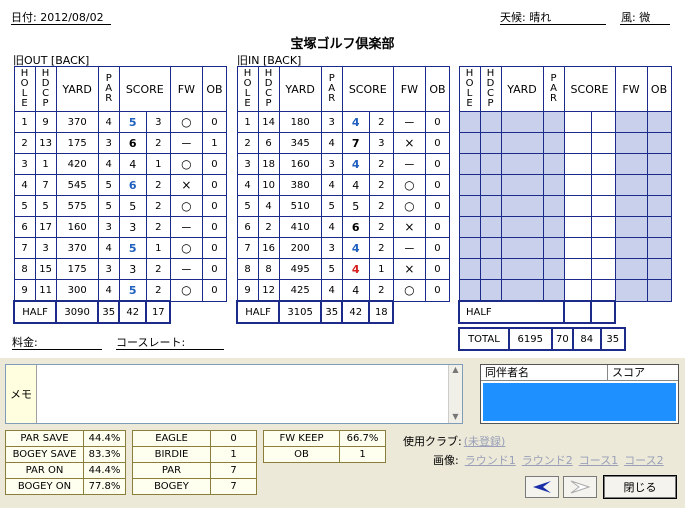 The image size is (685, 508). I want to click on companion-list-body, so click(579, 402).